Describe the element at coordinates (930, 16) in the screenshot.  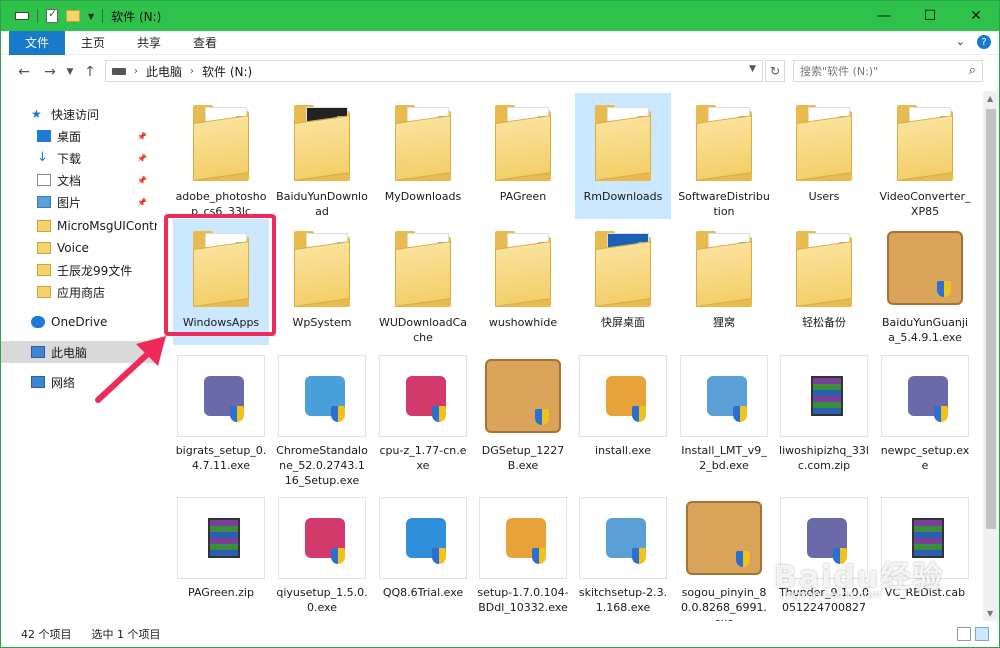
I see `maximize-button: ☐` at that location.